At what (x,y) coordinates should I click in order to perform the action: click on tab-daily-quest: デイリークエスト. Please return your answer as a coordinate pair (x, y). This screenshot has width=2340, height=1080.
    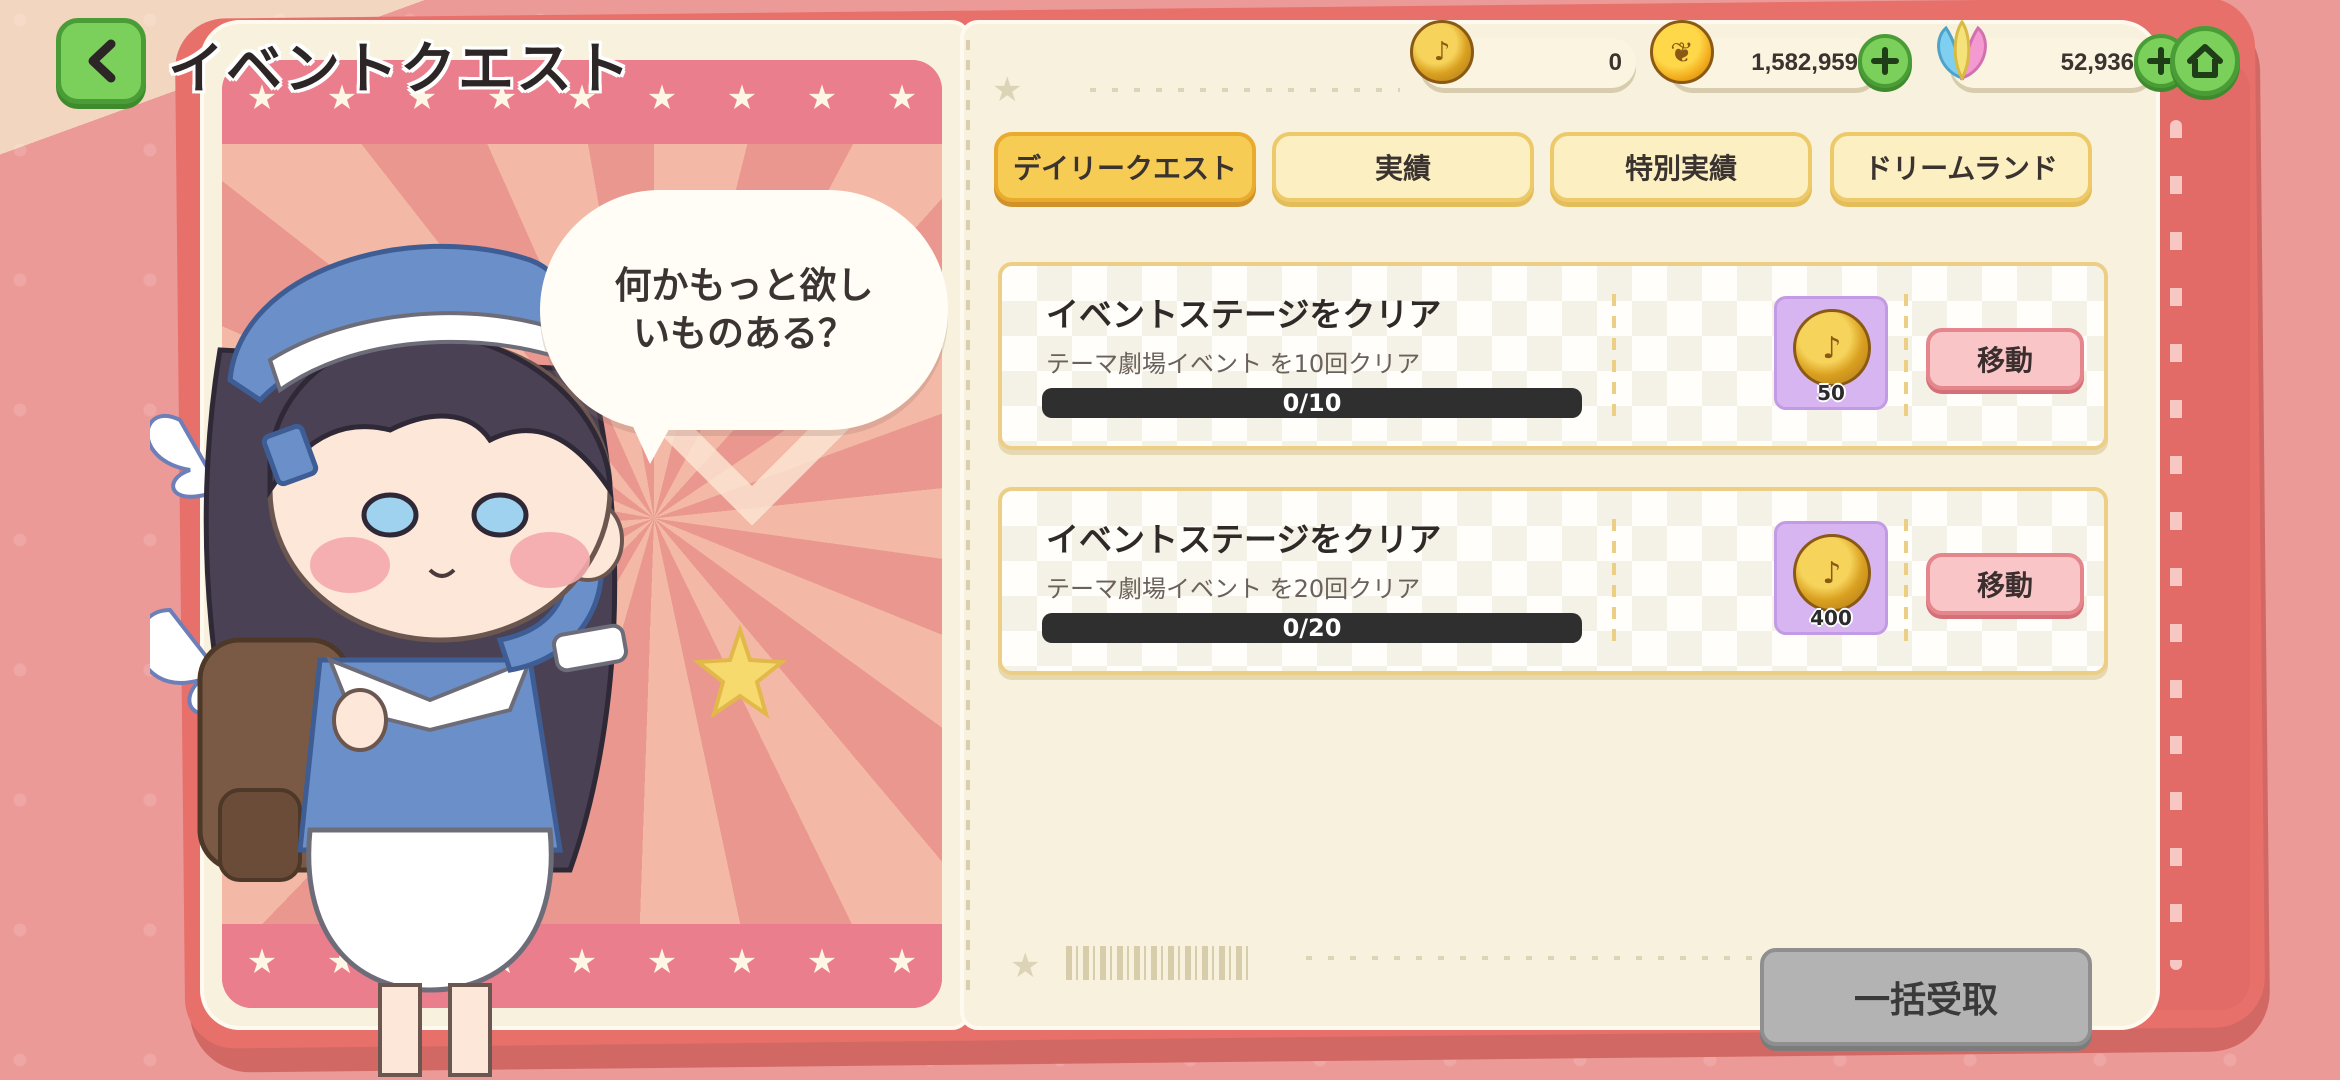
    Looking at the image, I should click on (1125, 167).